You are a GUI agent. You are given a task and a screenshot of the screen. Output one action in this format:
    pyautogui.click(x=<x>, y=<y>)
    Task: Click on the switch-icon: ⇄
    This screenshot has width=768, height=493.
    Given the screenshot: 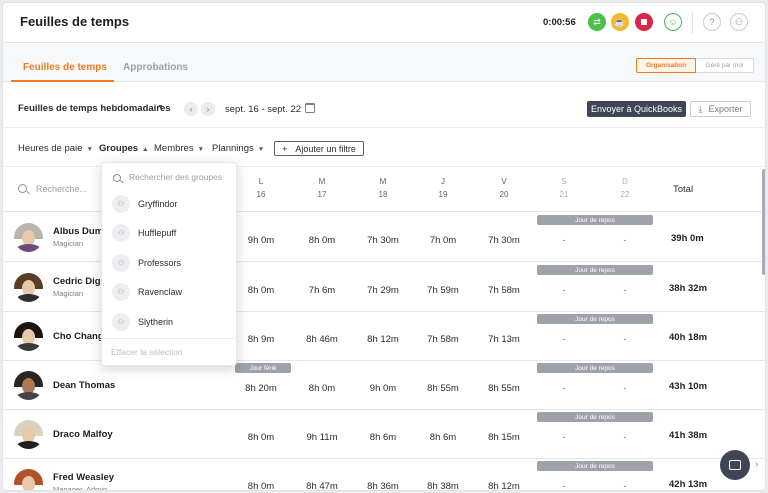 What is the action you would take?
    pyautogui.click(x=597, y=21)
    